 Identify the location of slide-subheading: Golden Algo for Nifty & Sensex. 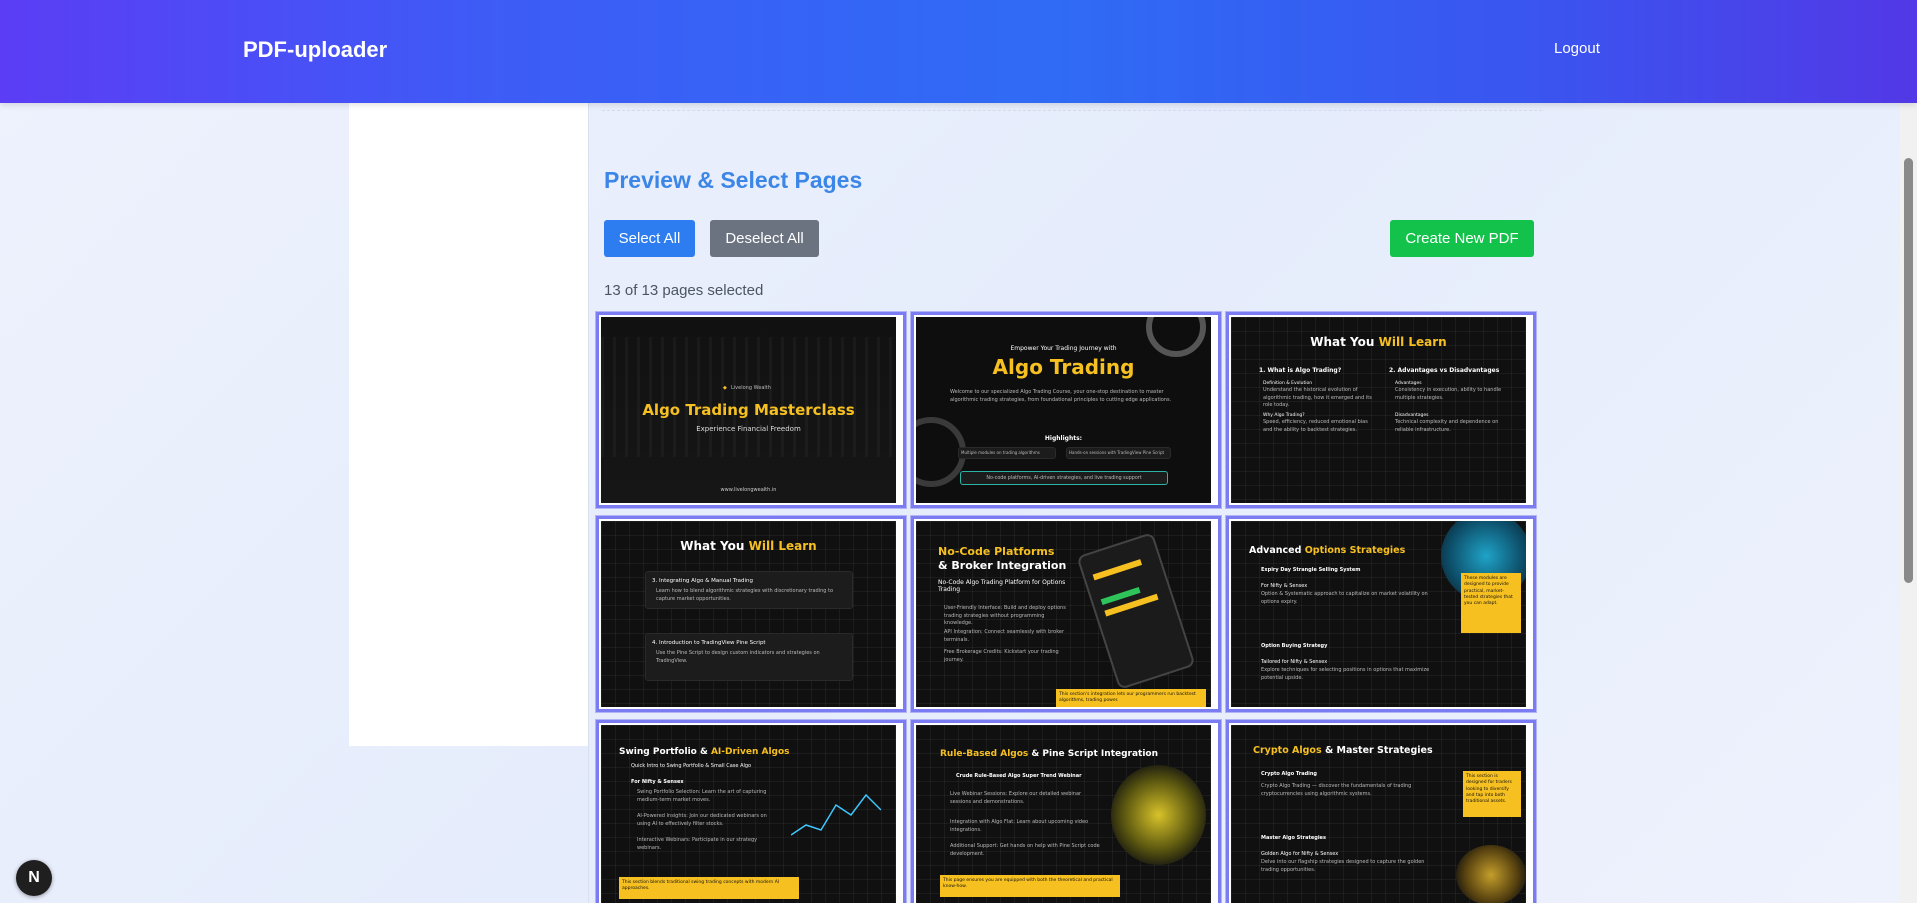
(1300, 854).